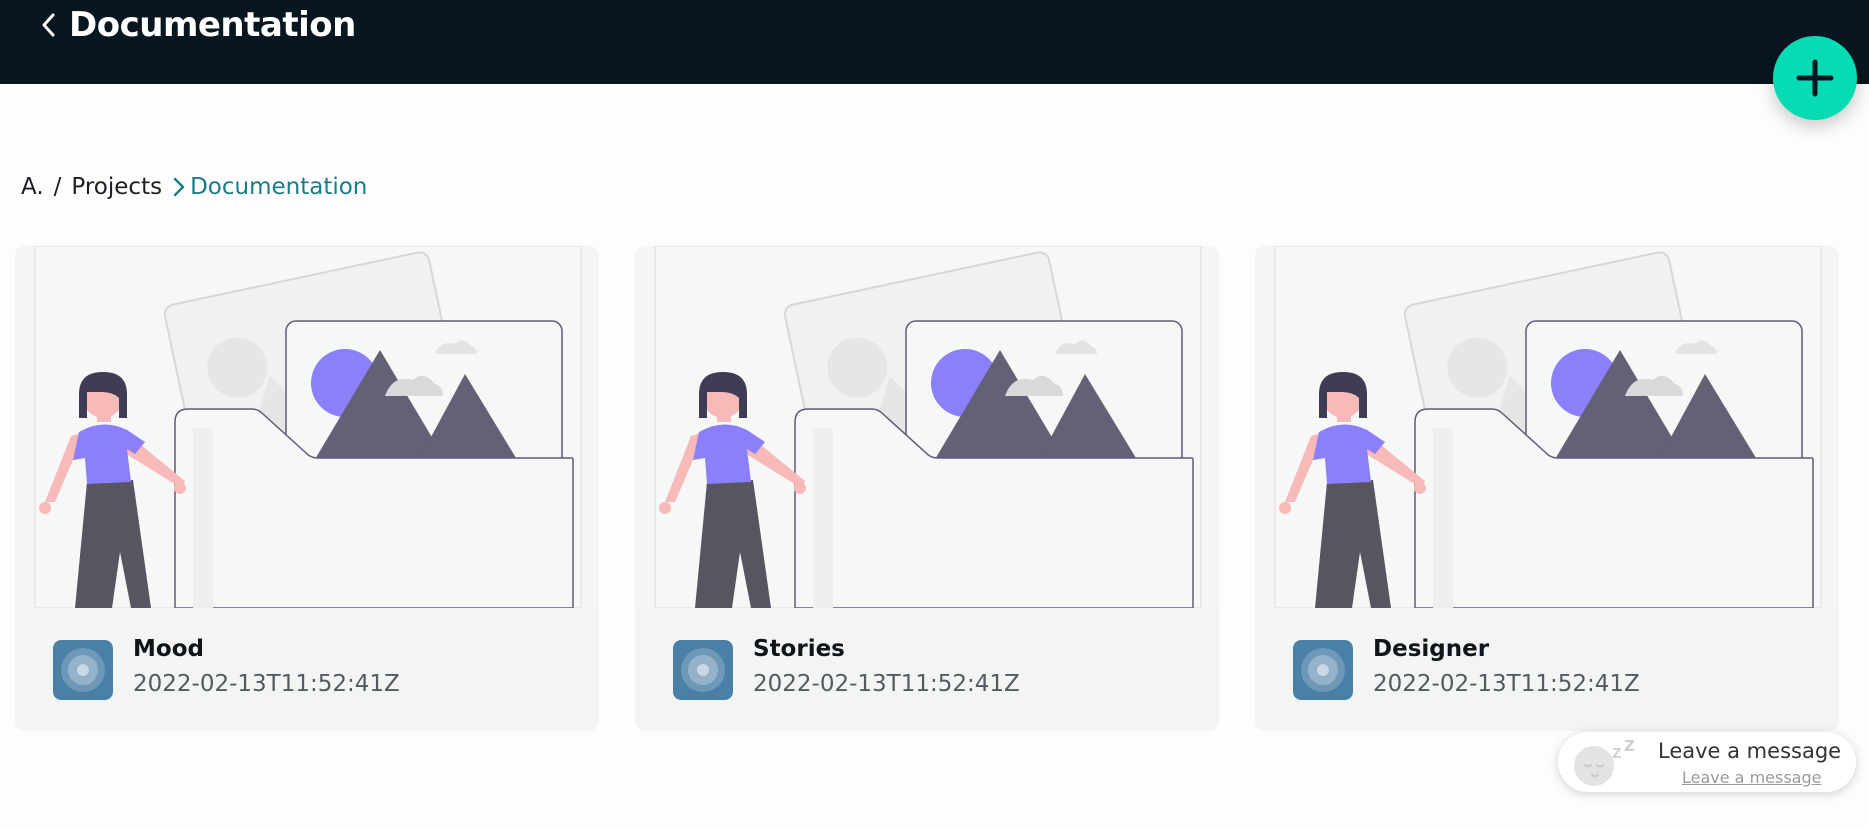 The height and width of the screenshot is (829, 1869). What do you see at coordinates (212, 25) in the screenshot?
I see `page-title: Documentation` at bounding box center [212, 25].